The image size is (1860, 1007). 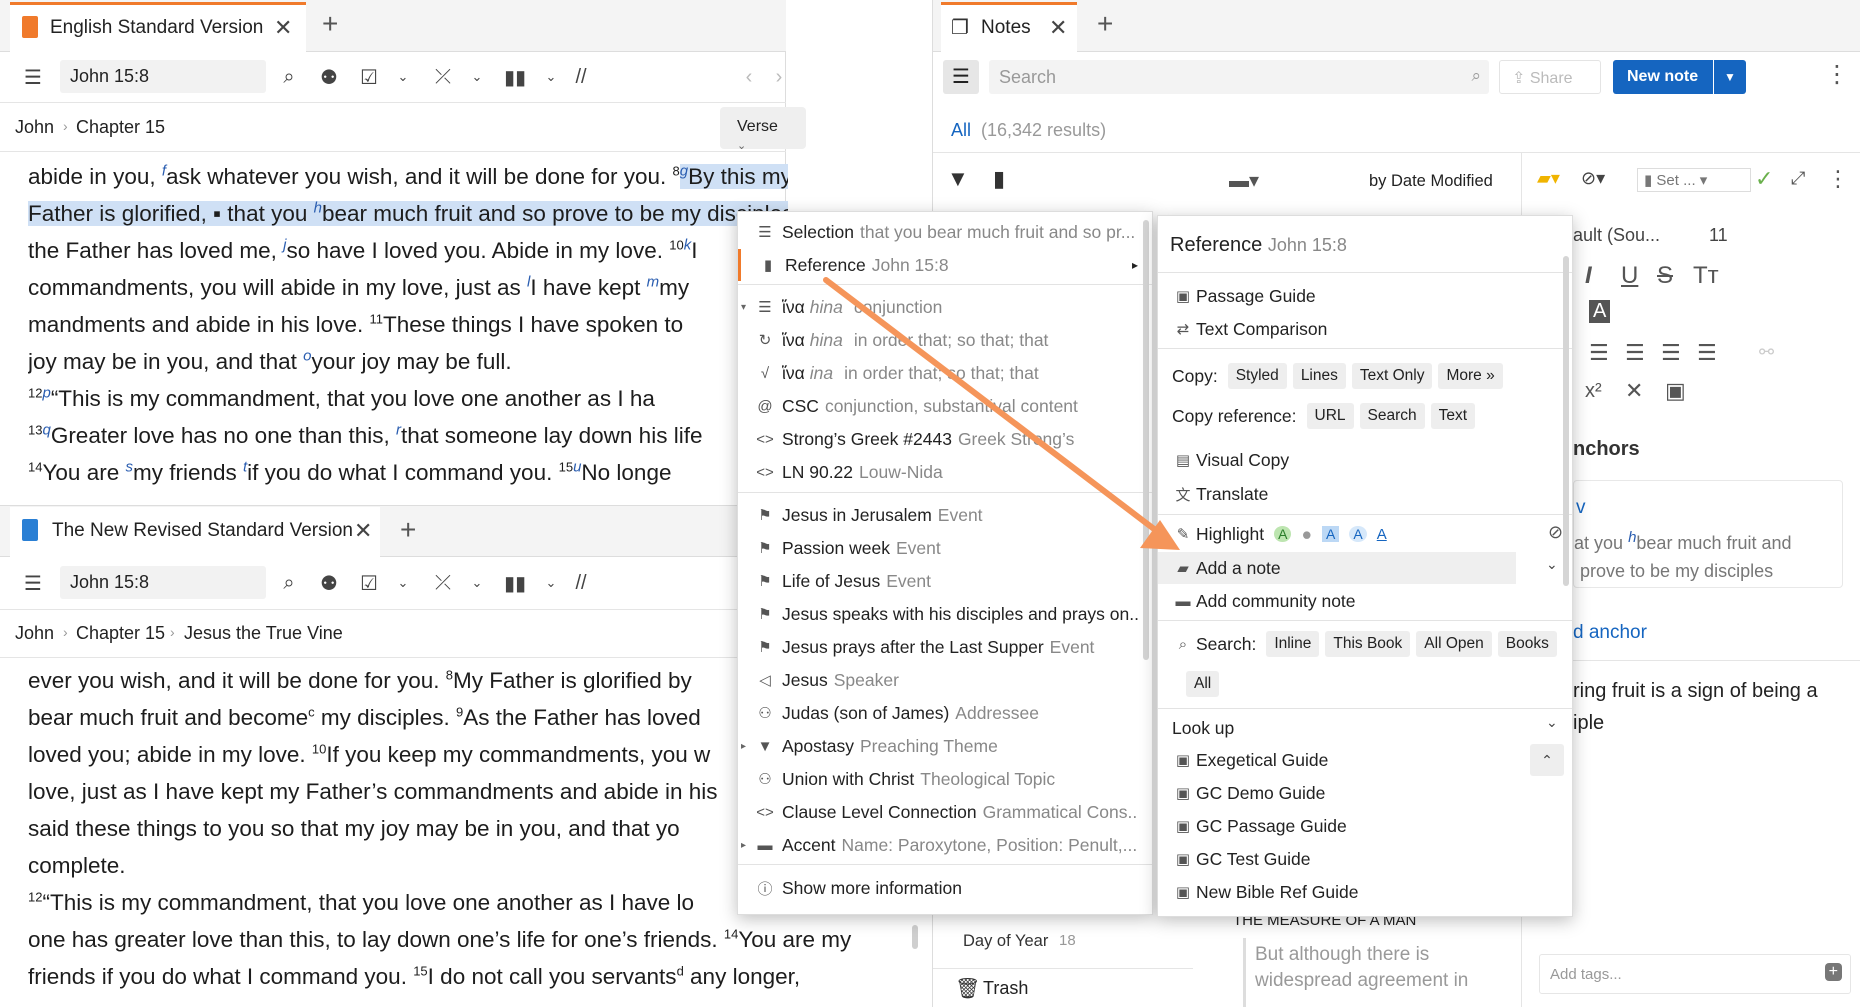 What do you see at coordinates (1365, 460) in the screenshot?
I see `visual-copy-item: ▤ Visual Copy` at bounding box center [1365, 460].